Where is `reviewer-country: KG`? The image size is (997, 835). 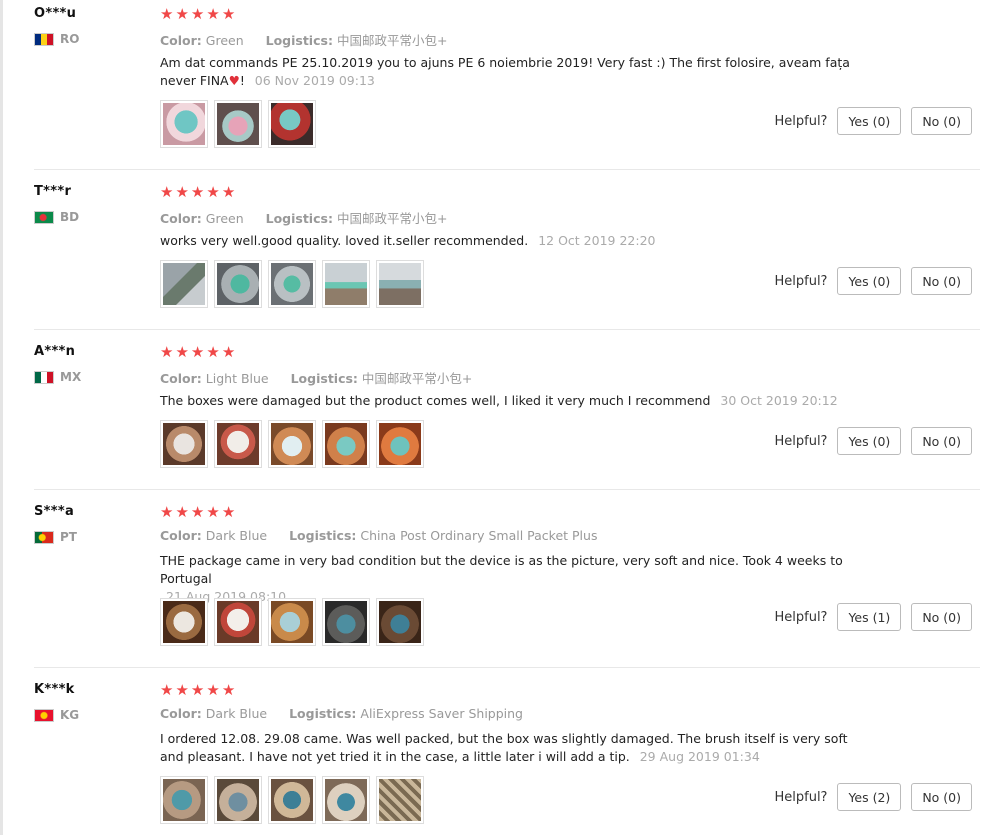 reviewer-country: KG is located at coordinates (56, 715).